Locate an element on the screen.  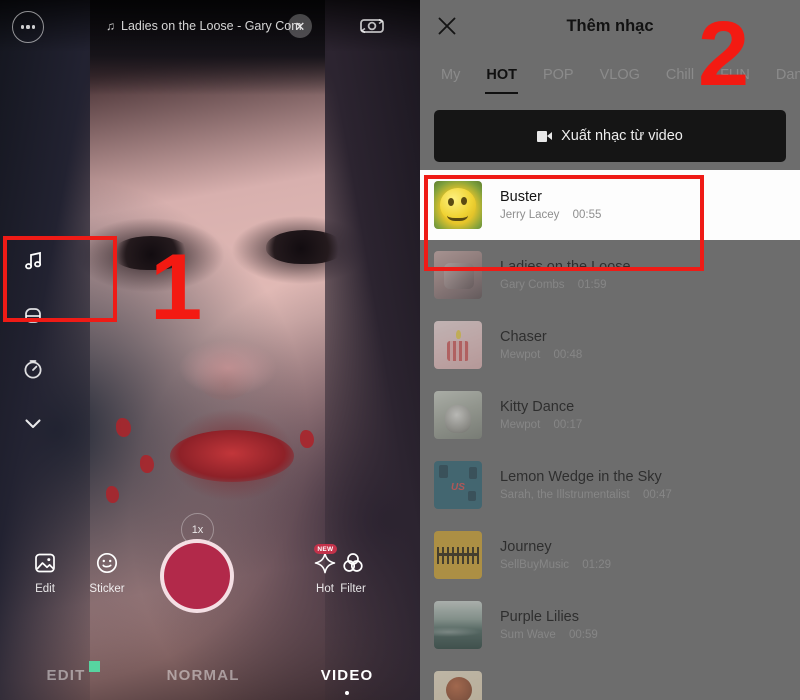
extract-music-button: Xuất nhạc từ video is located at coordinates (610, 136).